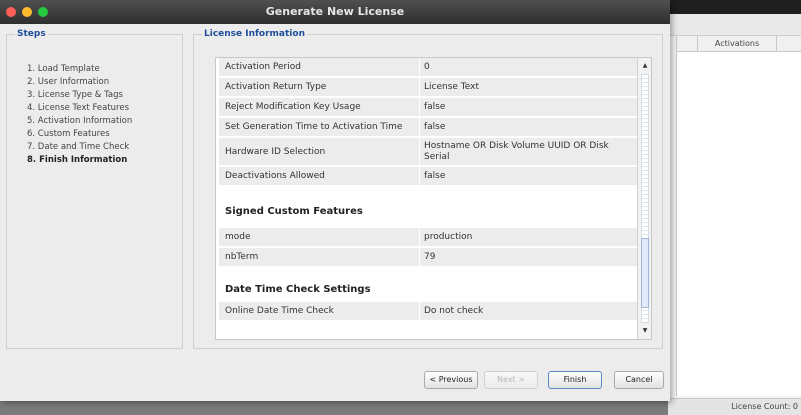  I want to click on table-row: Reject Modification Key Usage false, so click(428, 107).